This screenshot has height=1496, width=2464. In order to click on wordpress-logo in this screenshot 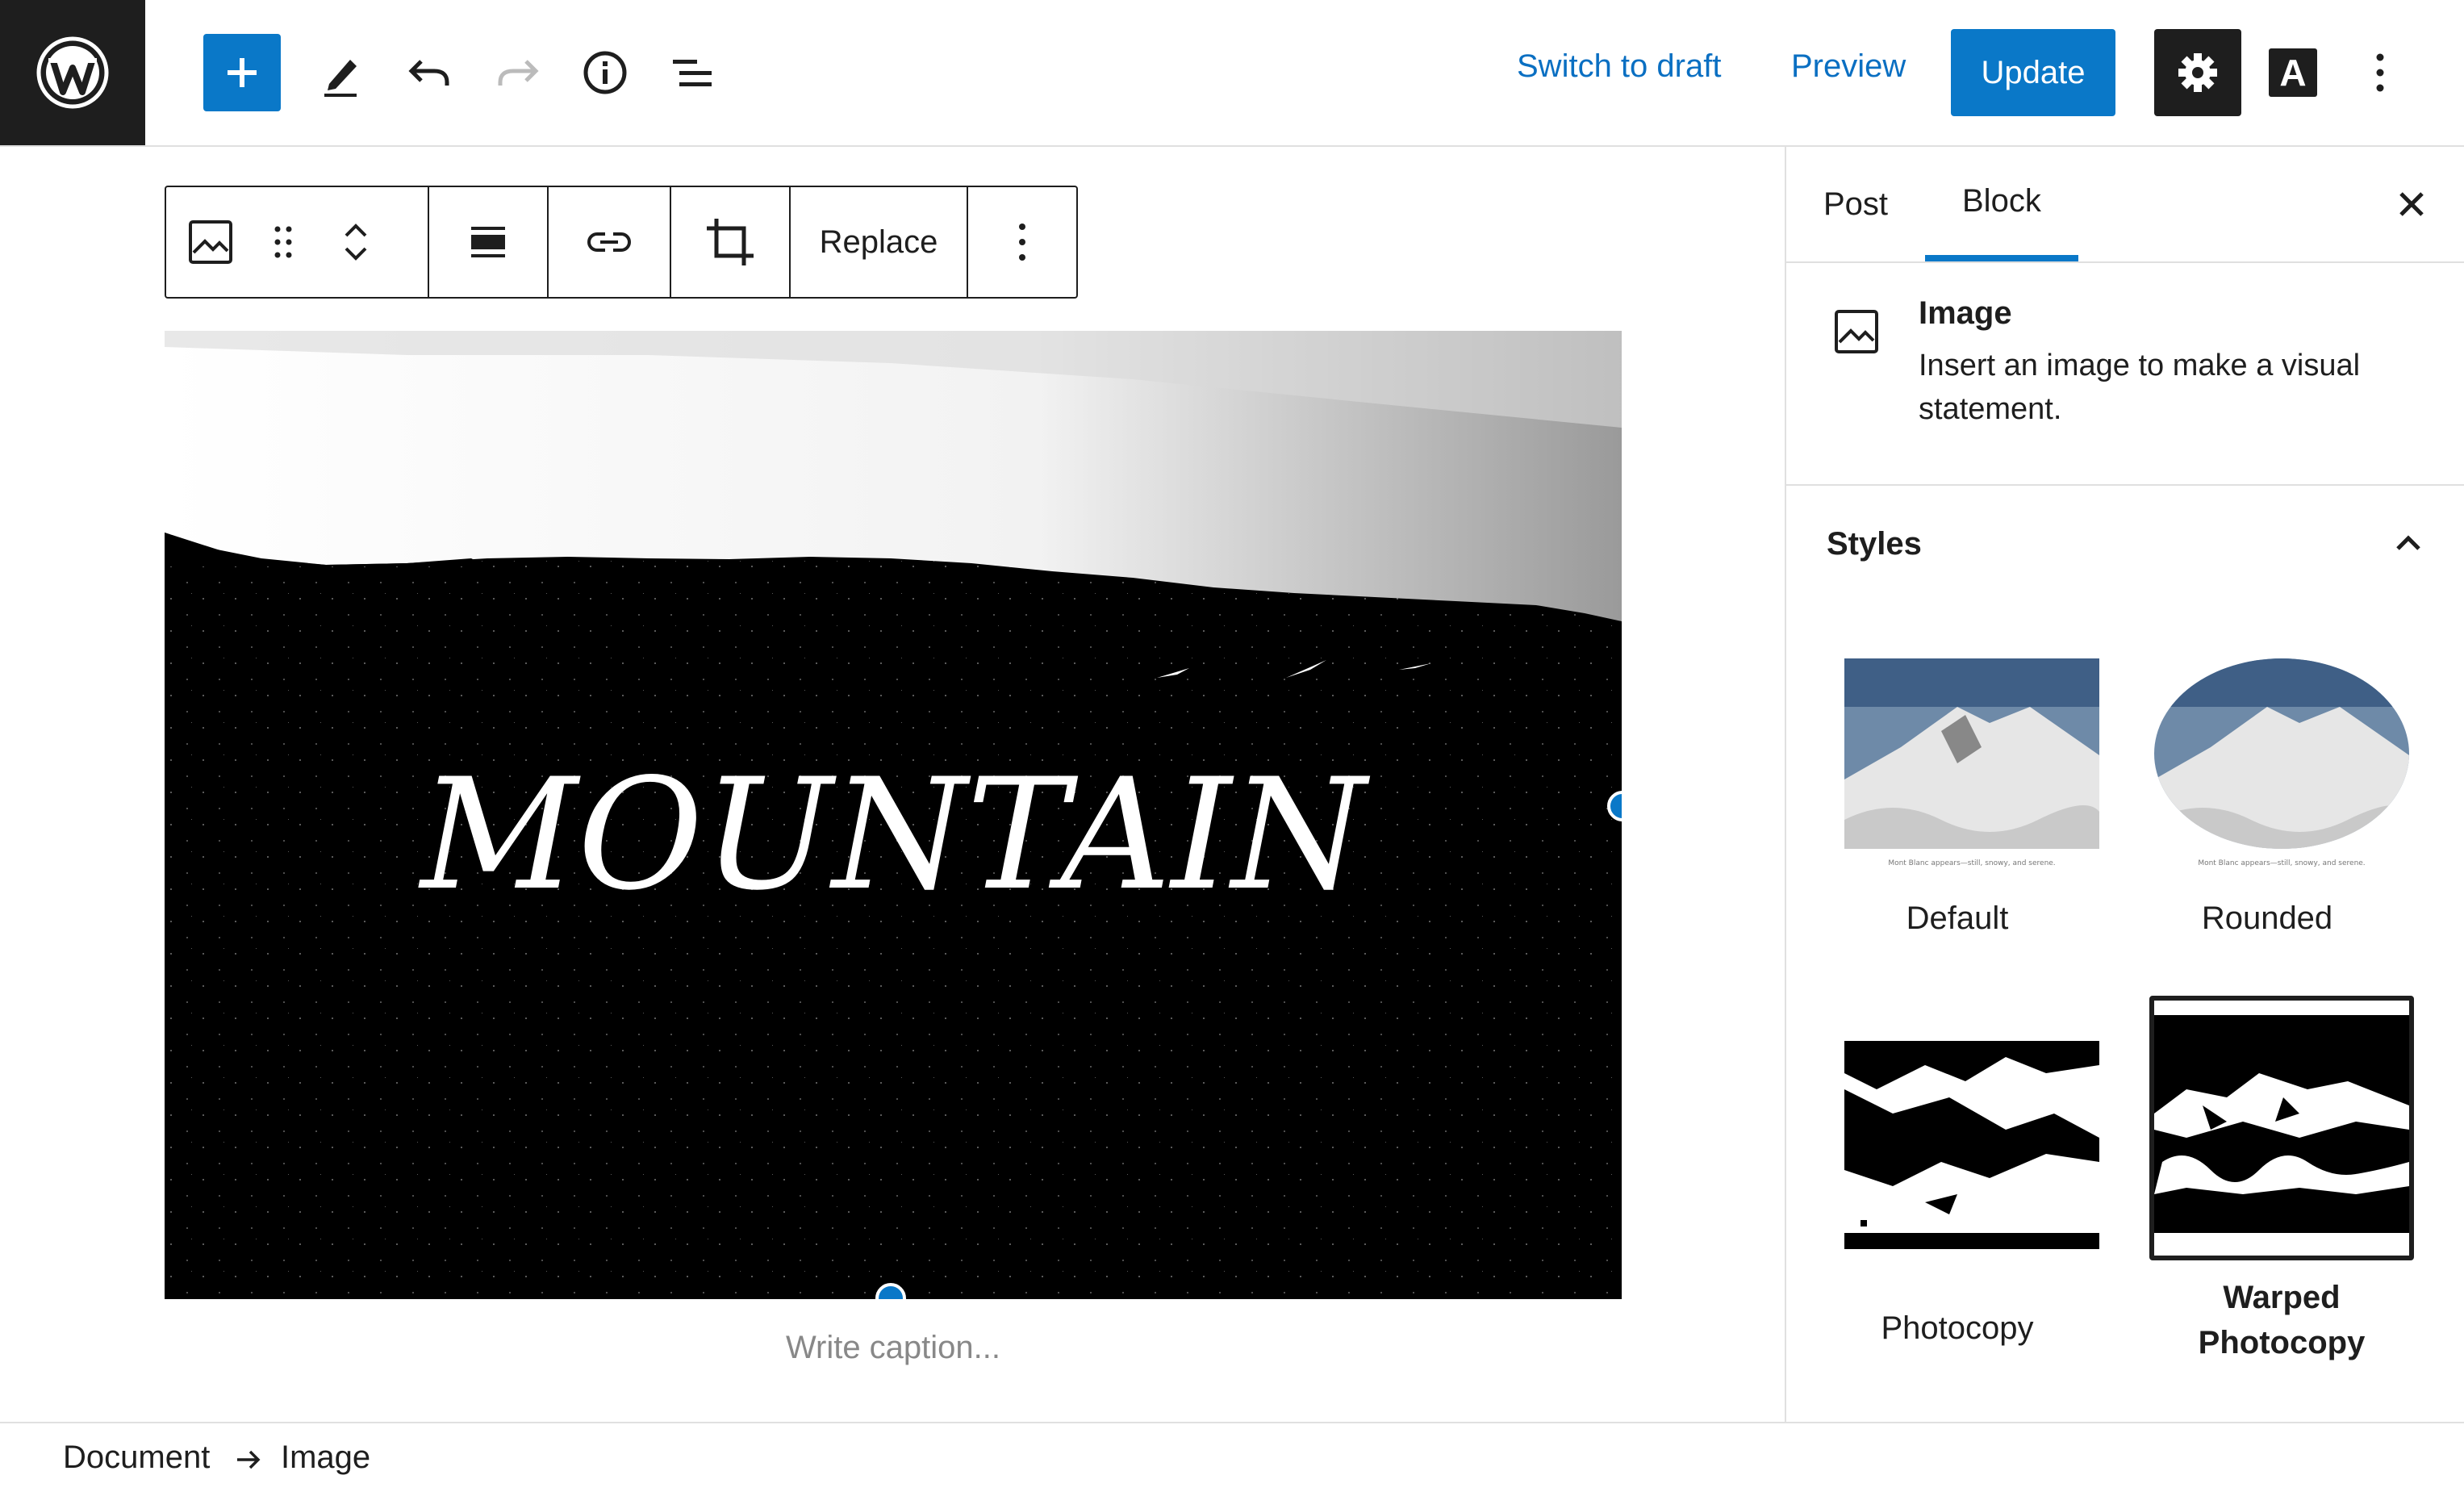, I will do `click(72, 72)`.